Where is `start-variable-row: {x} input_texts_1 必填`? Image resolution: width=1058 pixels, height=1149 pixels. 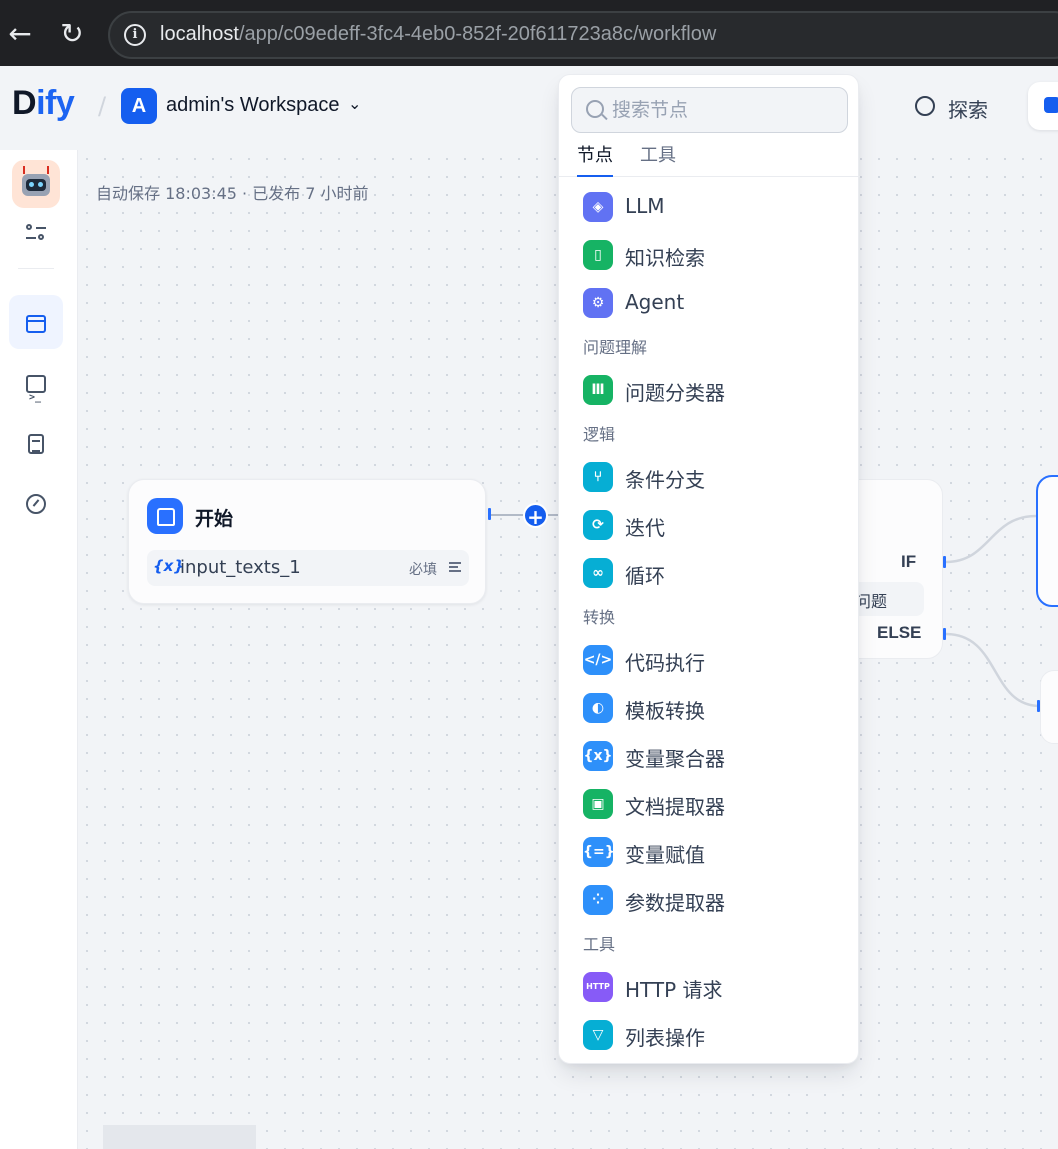 start-variable-row: {x} input_texts_1 必填 is located at coordinates (308, 568).